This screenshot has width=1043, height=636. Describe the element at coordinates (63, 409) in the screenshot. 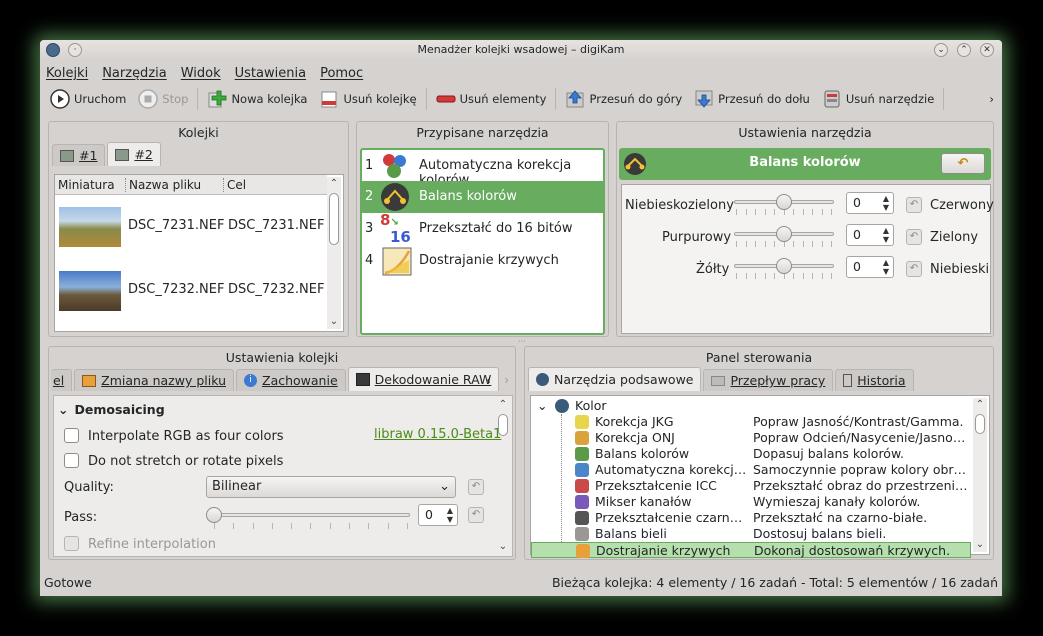

I see `chevron-down-icon: ⌄` at that location.